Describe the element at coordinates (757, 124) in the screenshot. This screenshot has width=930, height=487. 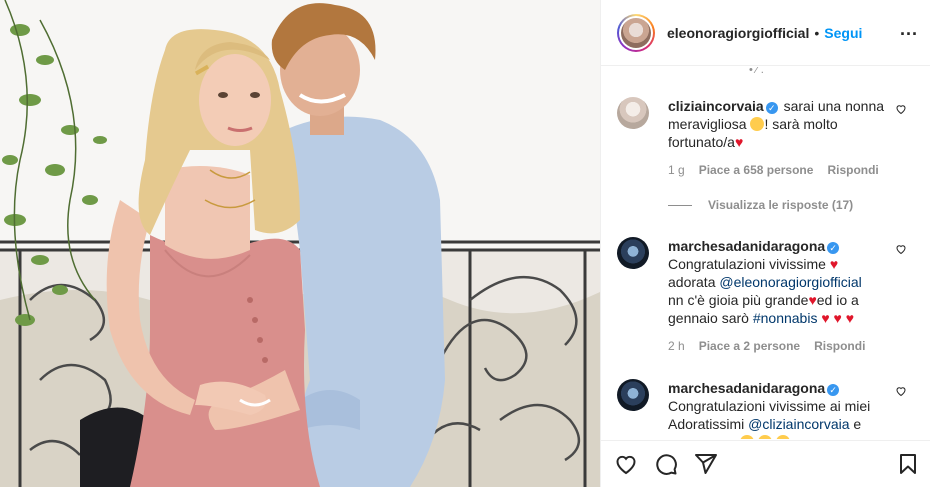
I see `star-eyes-emoji-icon` at that location.